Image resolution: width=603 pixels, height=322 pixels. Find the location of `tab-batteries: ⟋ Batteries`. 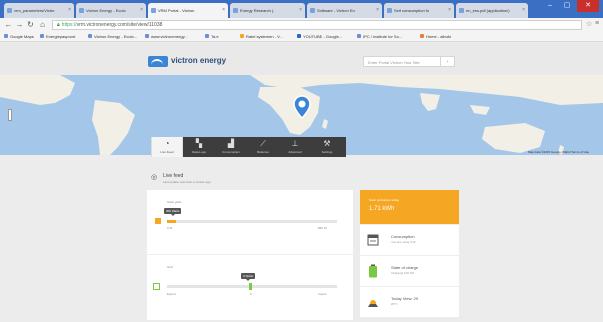

tab-batteries: ⟋ Batteries is located at coordinates (263, 147).